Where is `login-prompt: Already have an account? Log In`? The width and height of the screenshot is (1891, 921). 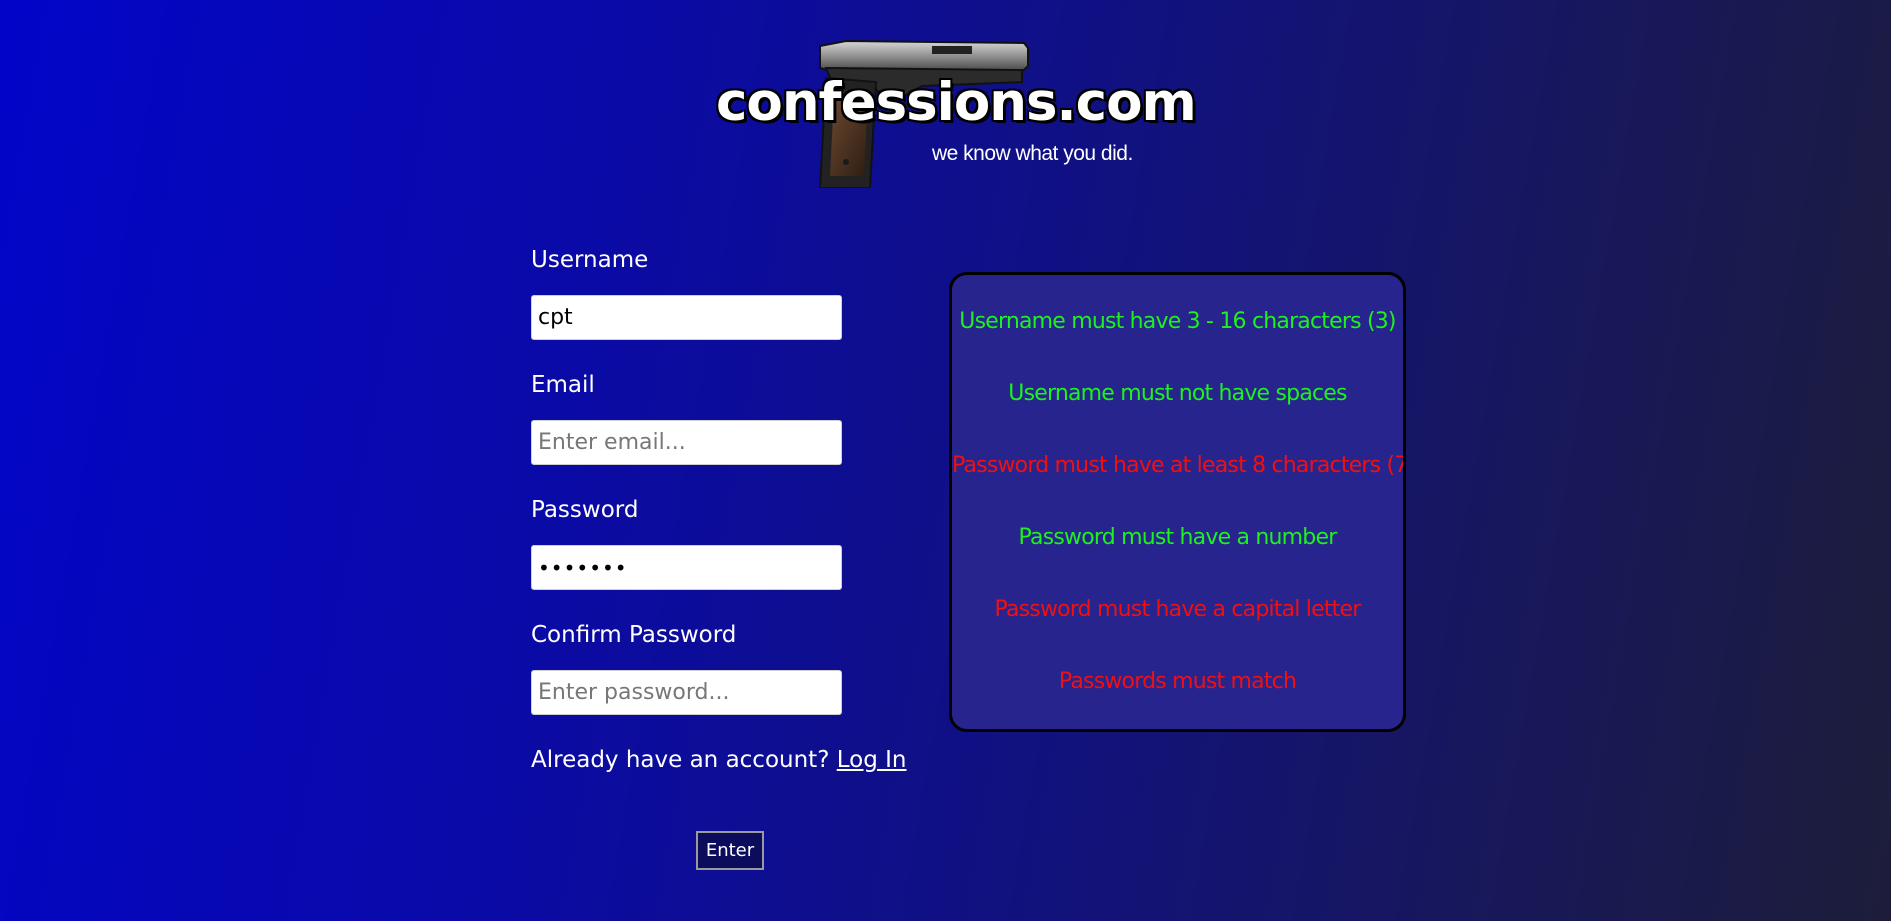
login-prompt: Already have an account? Log In is located at coordinates (718, 760).